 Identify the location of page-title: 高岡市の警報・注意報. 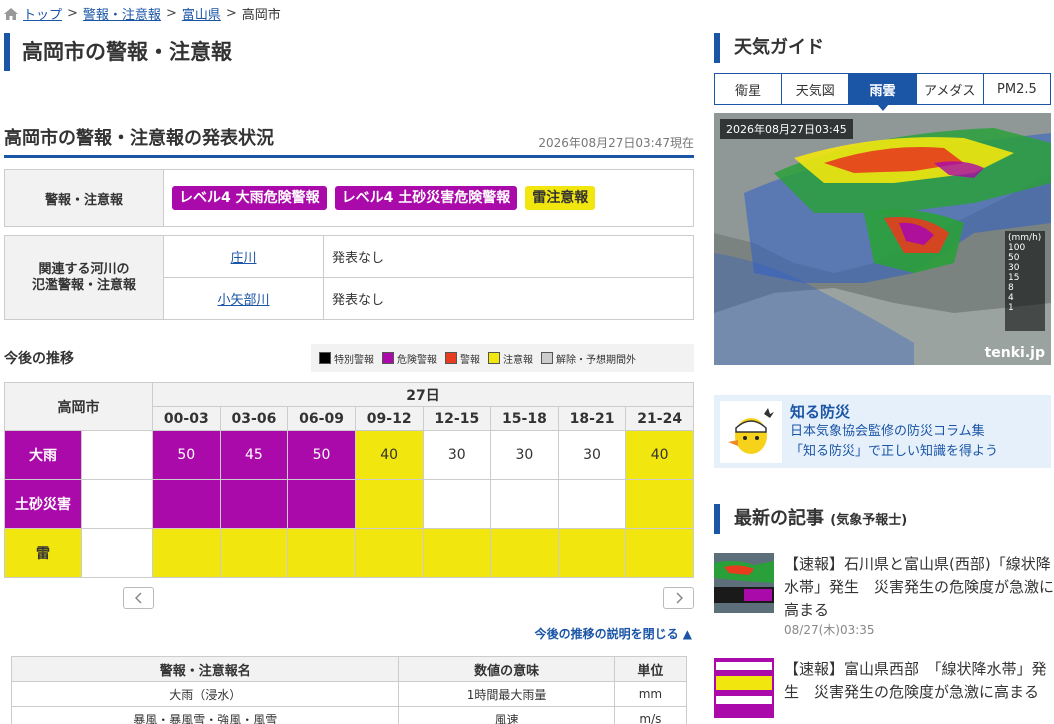
(344, 52).